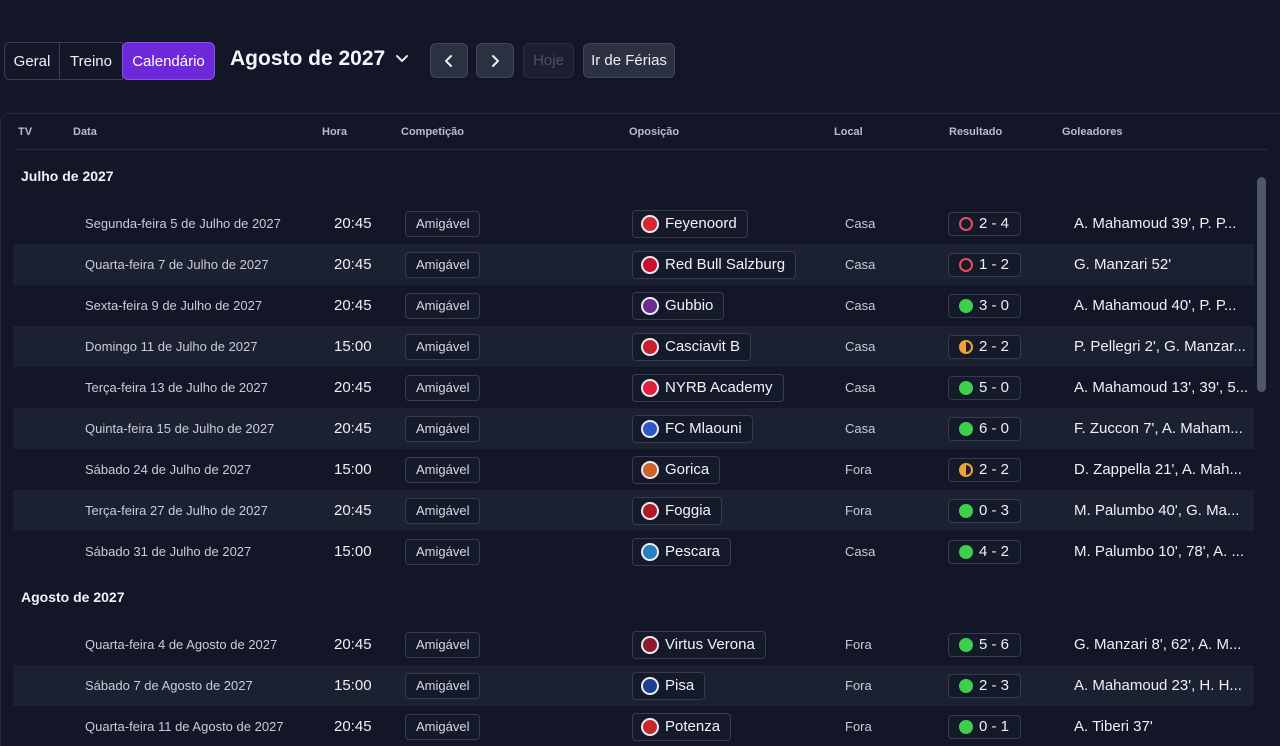 This screenshot has width=1280, height=746. Describe the element at coordinates (994, 726) in the screenshot. I see `result-score: 0 - 1` at that location.